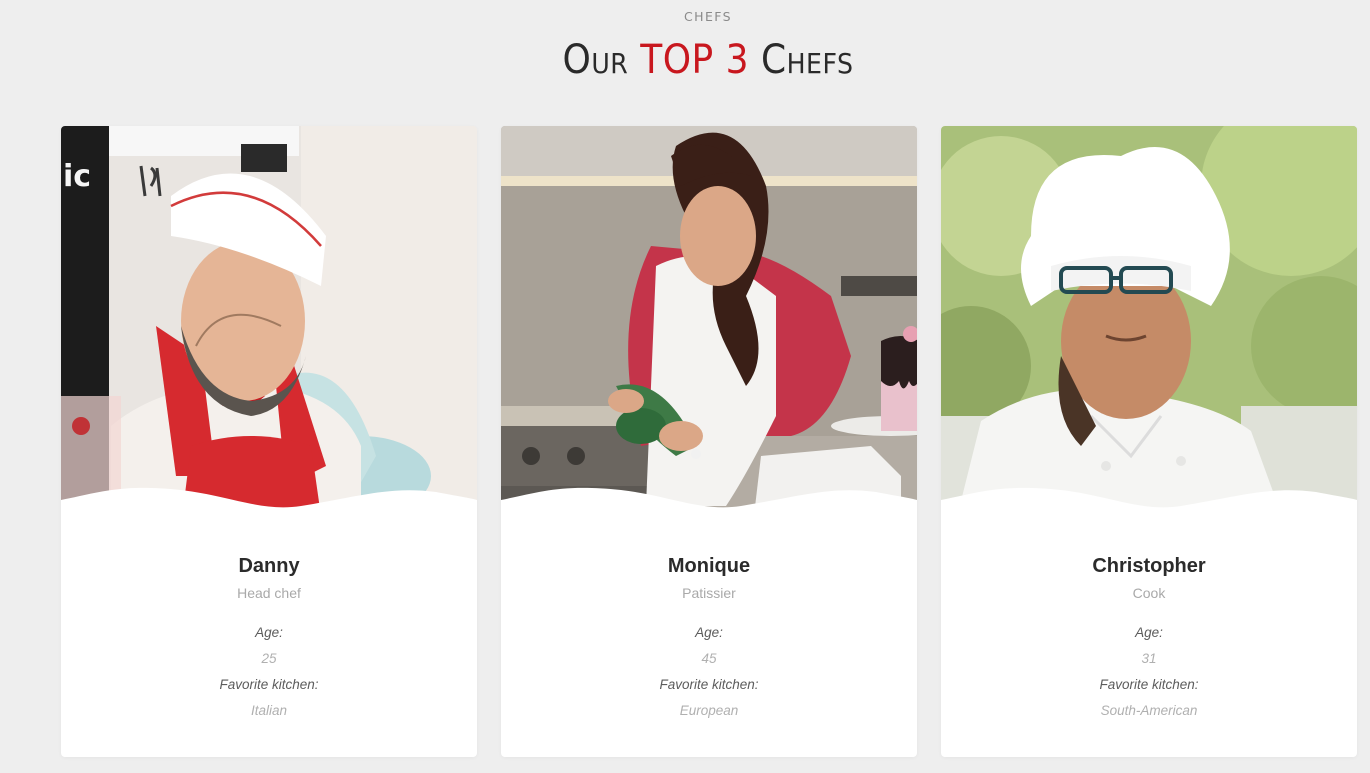  I want to click on svg-text: ic, so click(77, 176).